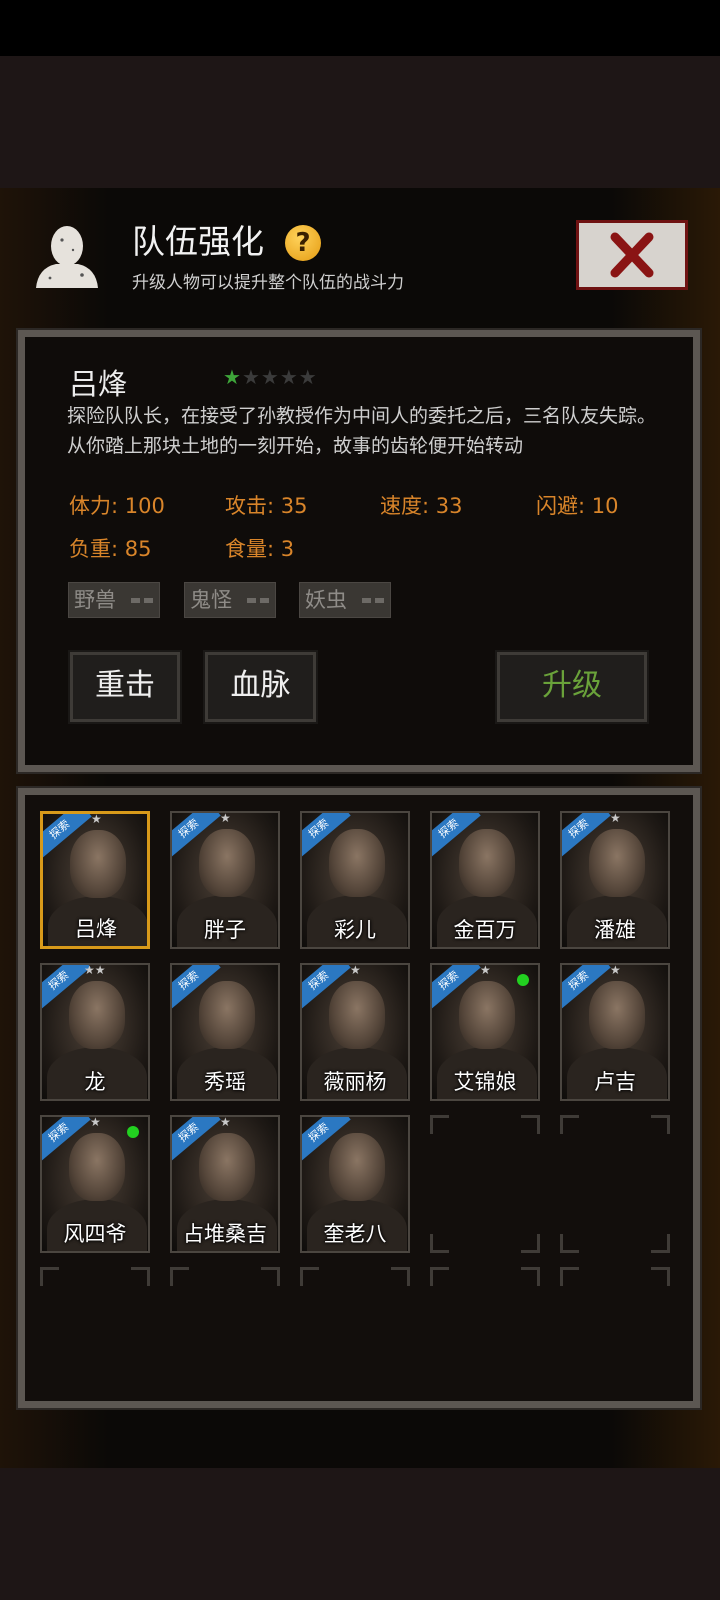  What do you see at coordinates (572, 687) in the screenshot?
I see `upgrade-button: 升级` at bounding box center [572, 687].